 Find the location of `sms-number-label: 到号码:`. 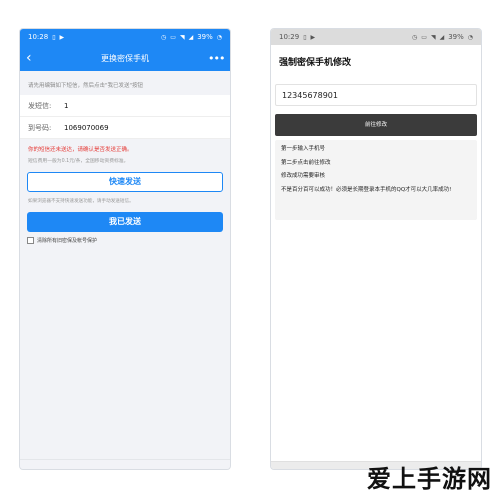

sms-number-label: 到号码: is located at coordinates (40, 127).